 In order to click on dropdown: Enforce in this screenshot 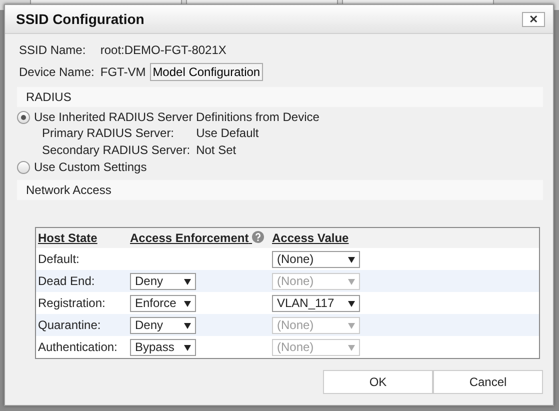, I will do `click(163, 303)`.